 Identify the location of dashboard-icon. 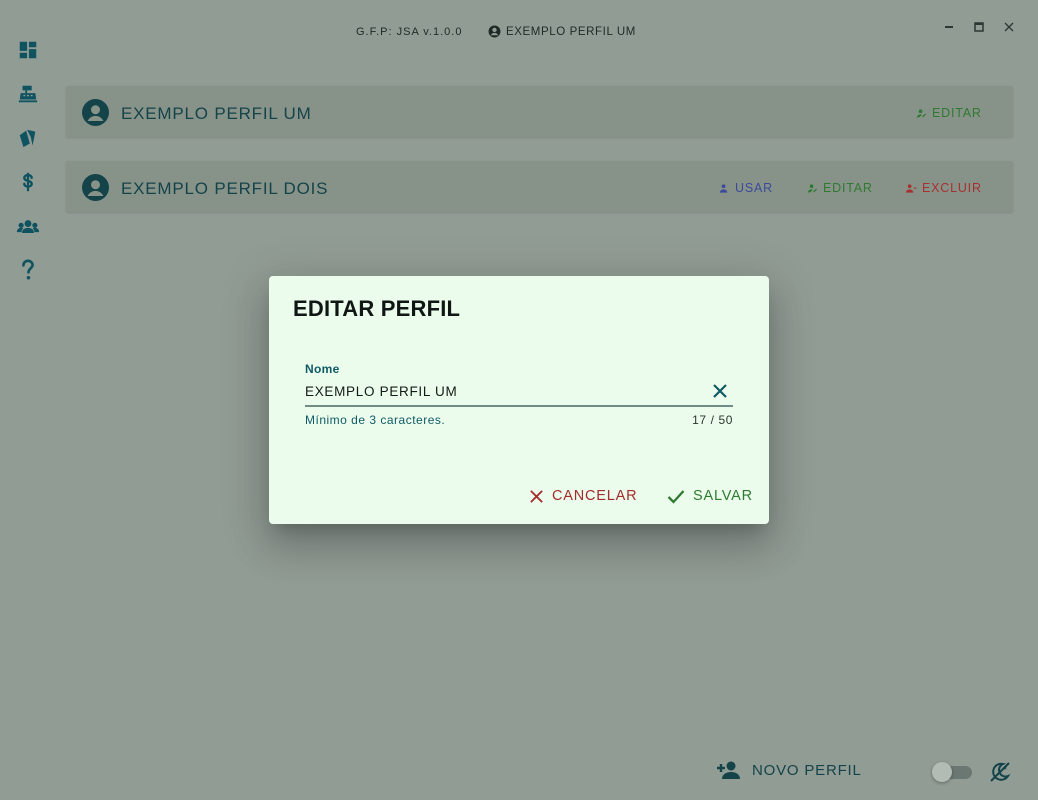
(28, 50).